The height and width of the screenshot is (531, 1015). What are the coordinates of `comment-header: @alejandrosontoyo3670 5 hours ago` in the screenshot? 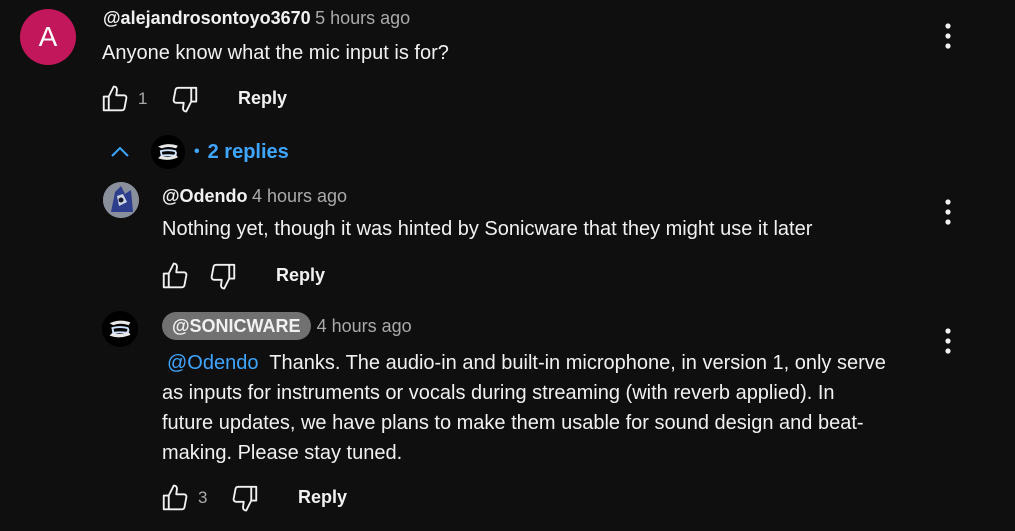 It's located at (256, 18).